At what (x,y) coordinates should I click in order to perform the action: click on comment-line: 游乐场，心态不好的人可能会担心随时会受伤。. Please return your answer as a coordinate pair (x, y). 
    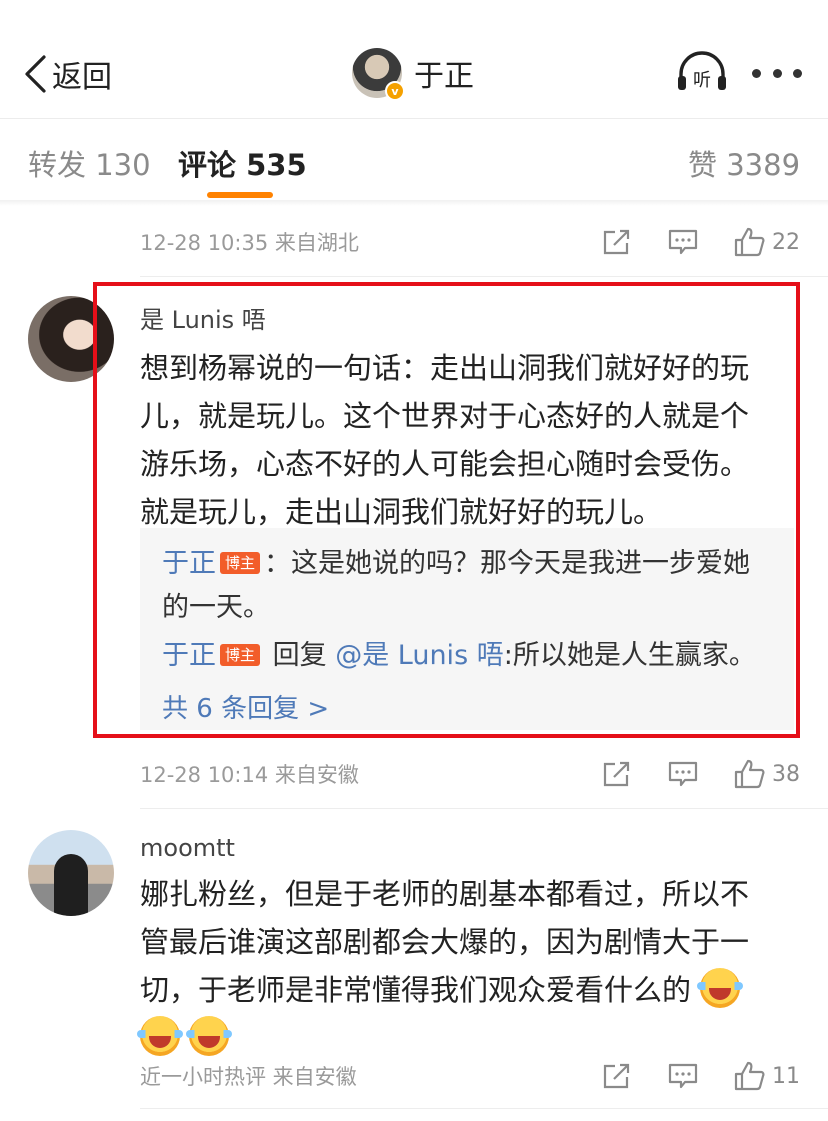
    Looking at the image, I should click on (445, 464).